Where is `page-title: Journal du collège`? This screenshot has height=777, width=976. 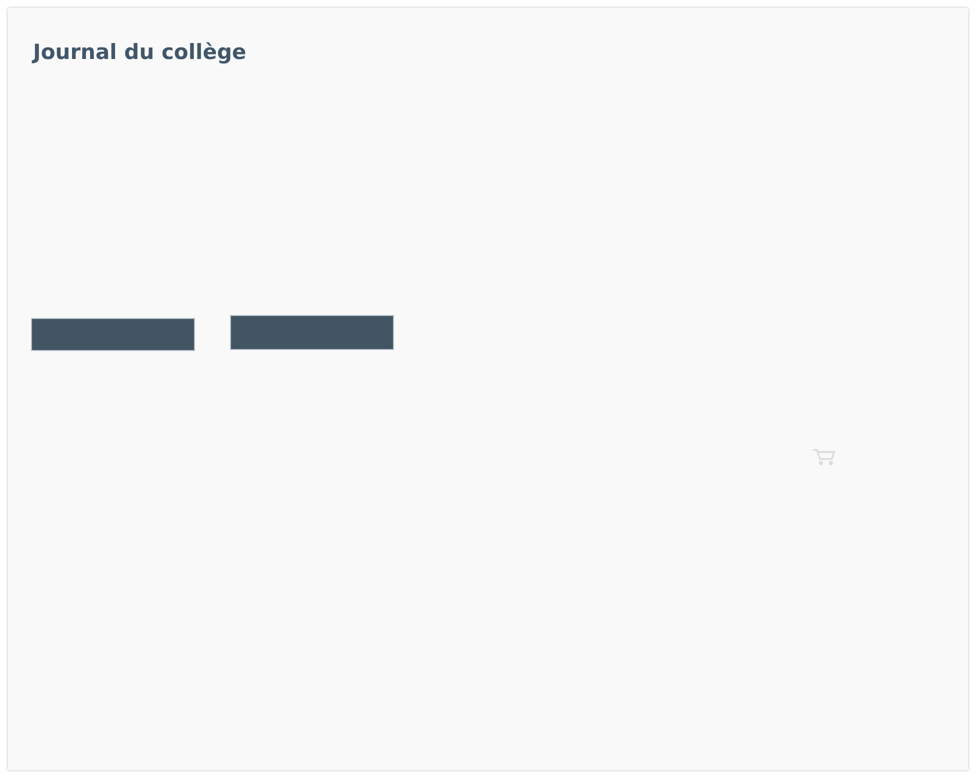
page-title: Journal du collège is located at coordinates (140, 52).